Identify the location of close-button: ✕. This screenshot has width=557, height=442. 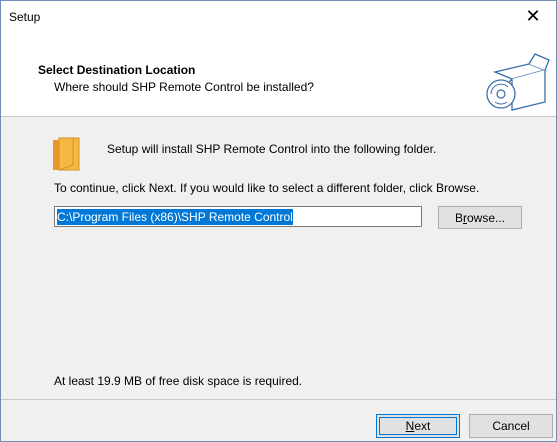
(533, 16).